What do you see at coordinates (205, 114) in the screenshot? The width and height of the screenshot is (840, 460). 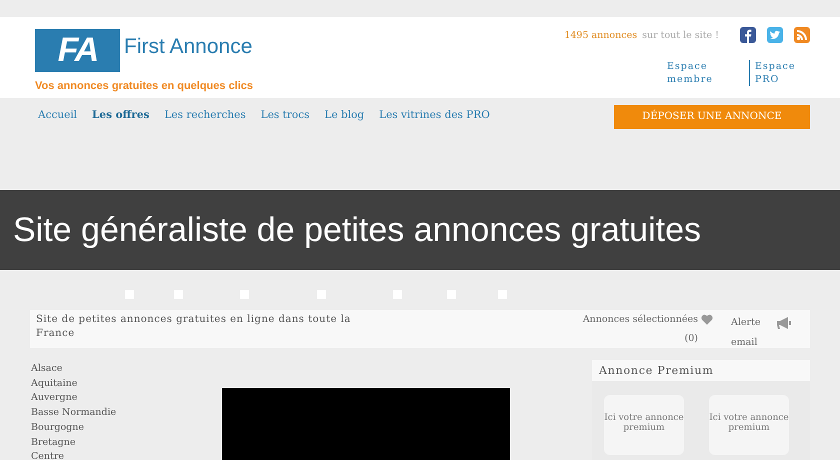 I see `nav-link: Les recherches` at bounding box center [205, 114].